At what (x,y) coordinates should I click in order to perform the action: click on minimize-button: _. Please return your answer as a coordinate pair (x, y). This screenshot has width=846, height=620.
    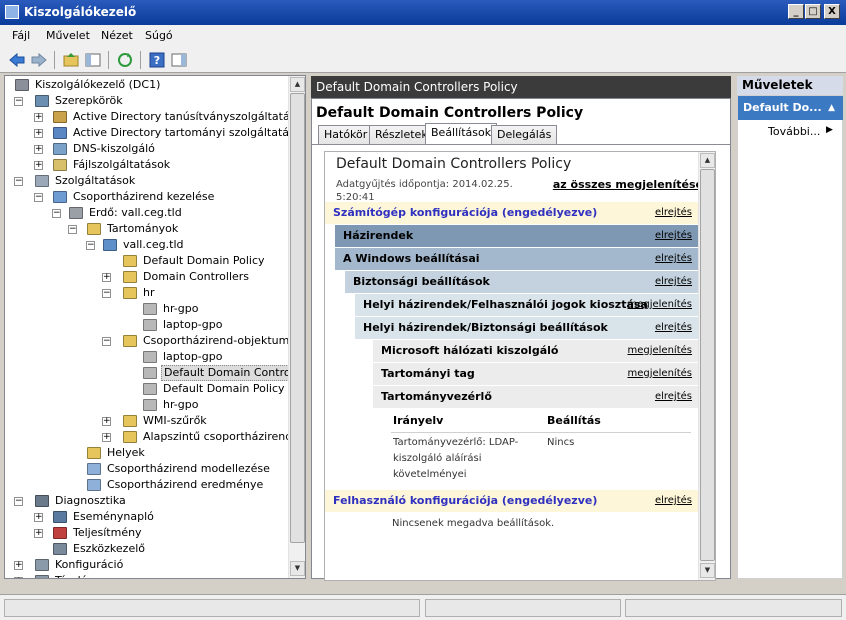
    Looking at the image, I should click on (796, 11).